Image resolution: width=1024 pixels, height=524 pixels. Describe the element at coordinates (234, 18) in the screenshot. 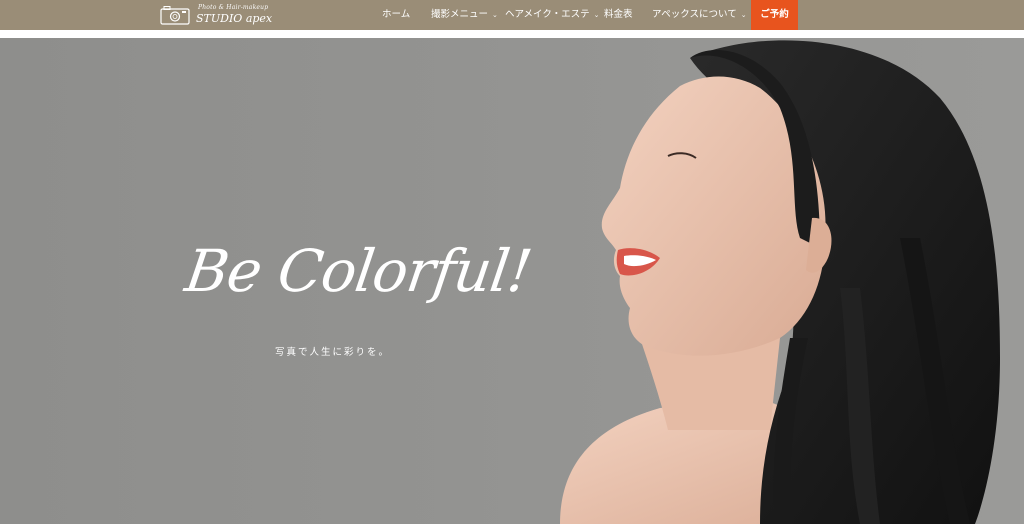

I see `logo-brand: STUDIO apex` at that location.